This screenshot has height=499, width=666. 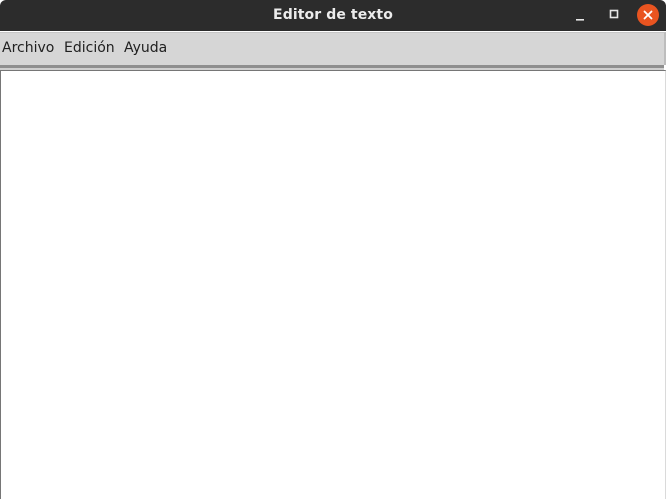 I want to click on menu-bar: Archivo Edición Ayuda, so click(x=333, y=48).